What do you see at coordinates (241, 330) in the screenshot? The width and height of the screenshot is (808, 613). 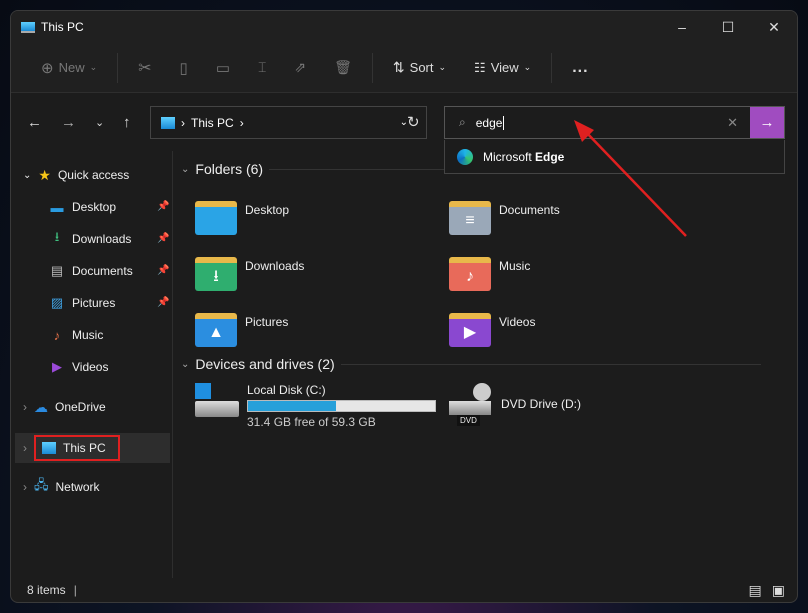 I see `folder-pictures: ▲ Pictures` at bounding box center [241, 330].